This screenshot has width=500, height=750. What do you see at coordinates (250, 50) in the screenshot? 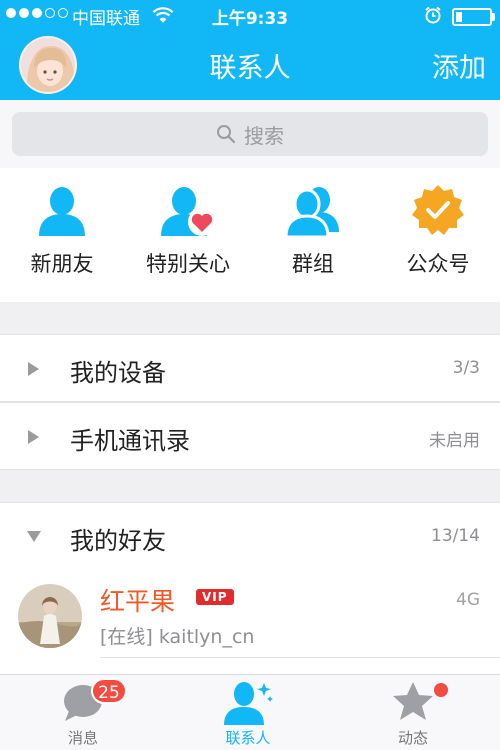
I see `header: 中国联通 上午9:33 联系人 添加` at bounding box center [250, 50].